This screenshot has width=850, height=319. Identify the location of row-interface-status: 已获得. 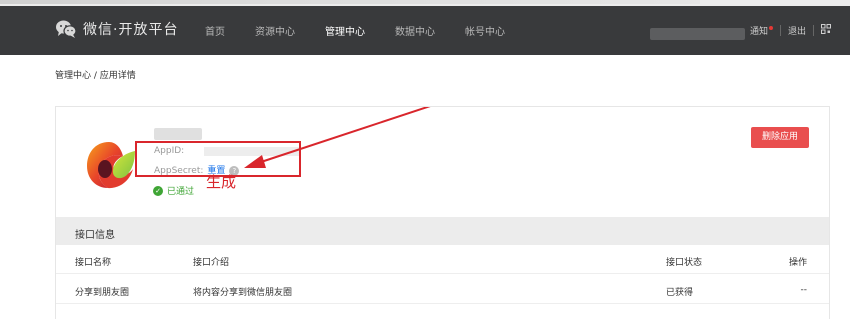
(680, 293).